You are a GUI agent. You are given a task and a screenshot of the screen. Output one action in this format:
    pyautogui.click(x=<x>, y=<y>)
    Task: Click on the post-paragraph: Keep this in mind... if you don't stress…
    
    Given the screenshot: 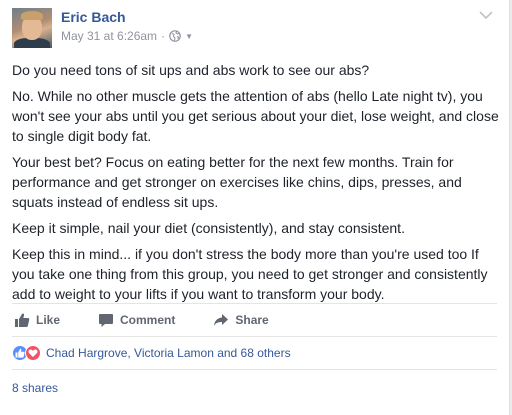 What is the action you would take?
    pyautogui.click(x=250, y=274)
    